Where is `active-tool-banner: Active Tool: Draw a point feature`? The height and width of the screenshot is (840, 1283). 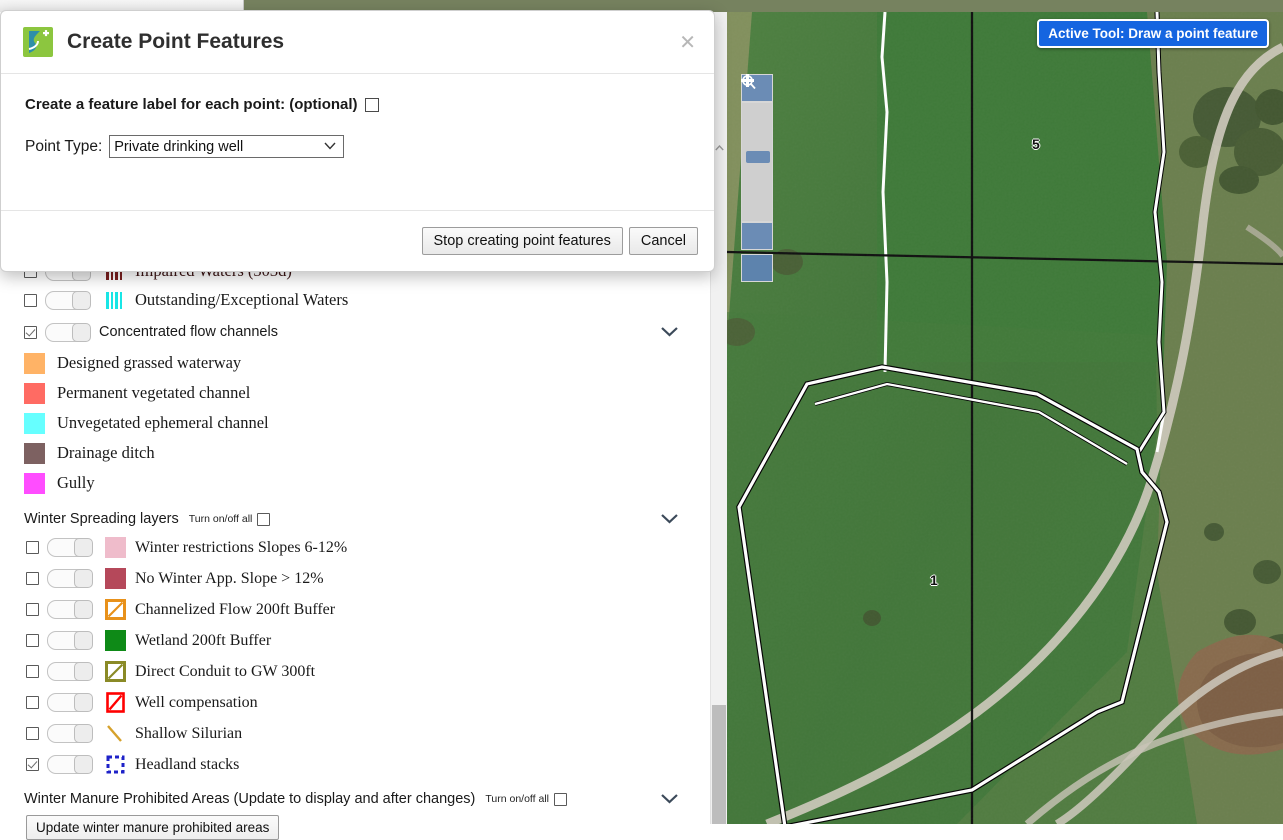 active-tool-banner: Active Tool: Draw a point feature is located at coordinates (1153, 33).